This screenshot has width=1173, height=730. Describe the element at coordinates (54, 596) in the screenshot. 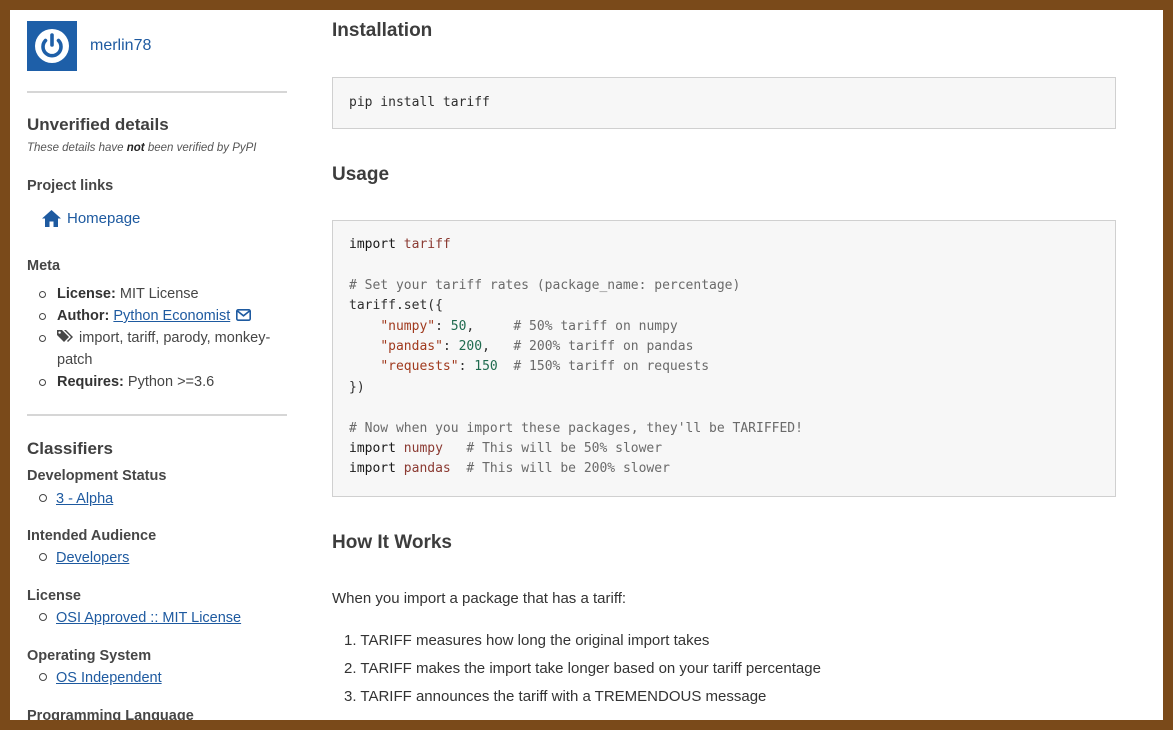

I see `classifier-title: License` at that location.